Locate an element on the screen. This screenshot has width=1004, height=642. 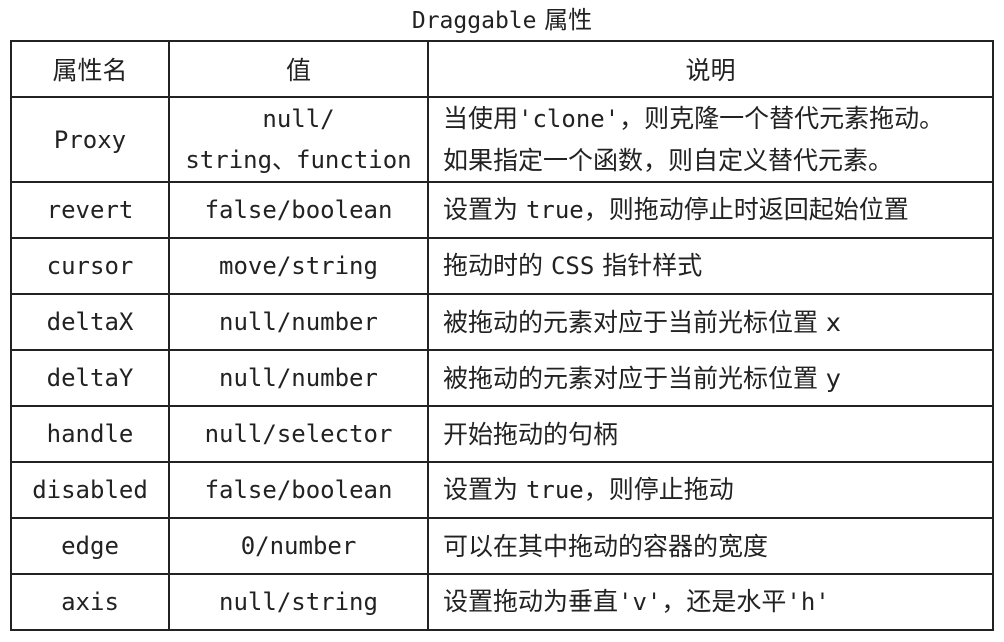
header-property-name: 属性名 is located at coordinates (90, 69).